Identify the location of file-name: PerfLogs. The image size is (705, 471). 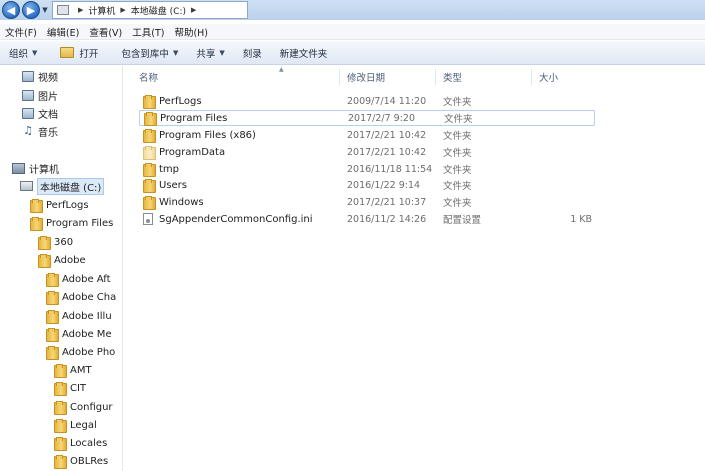
(180, 101).